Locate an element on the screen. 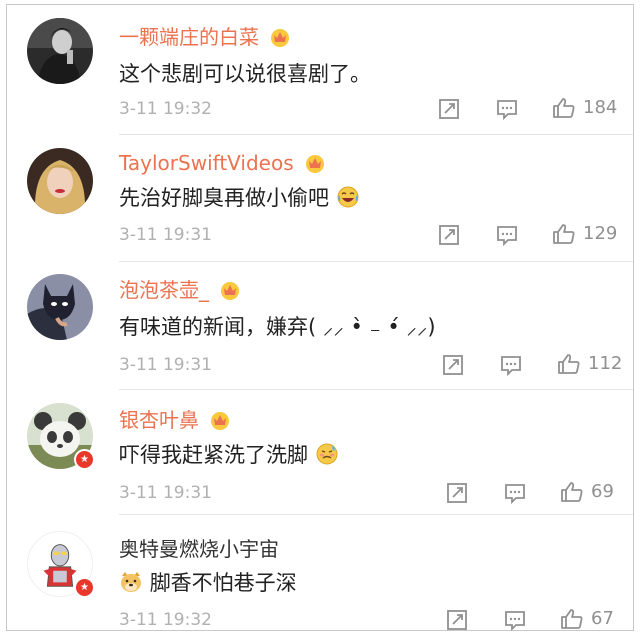 The width and height of the screenshot is (640, 635). username: 银杏叶鼻 is located at coordinates (175, 420).